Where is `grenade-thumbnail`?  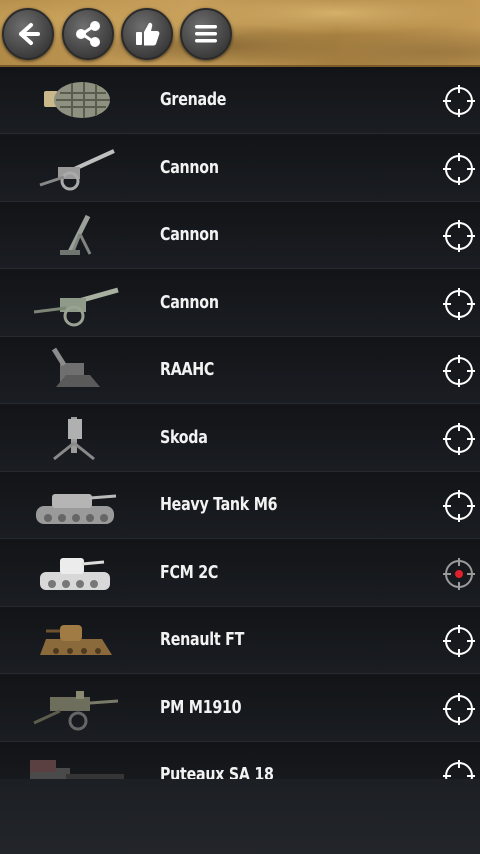
grenade-thumbnail is located at coordinates (77, 100).